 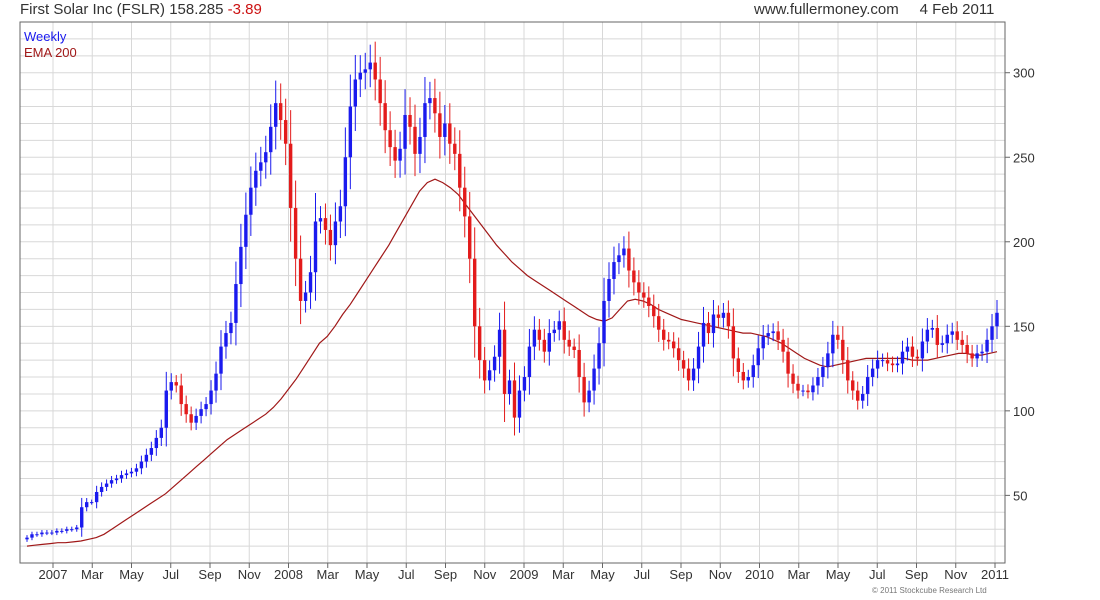 What do you see at coordinates (1020, 495) in the screenshot?
I see `y-tick-label: 50` at bounding box center [1020, 495].